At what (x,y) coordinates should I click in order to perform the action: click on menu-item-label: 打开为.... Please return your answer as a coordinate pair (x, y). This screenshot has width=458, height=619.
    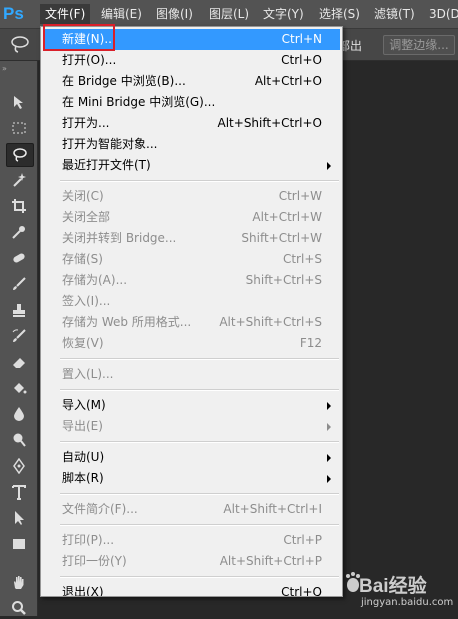
    Looking at the image, I should click on (86, 123).